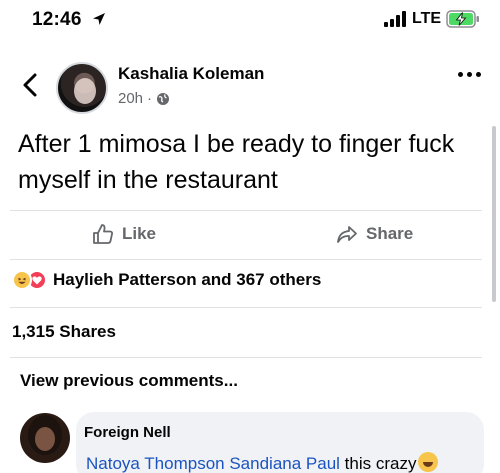 This screenshot has width=500, height=473. I want to click on scrollbar, so click(494, 214).